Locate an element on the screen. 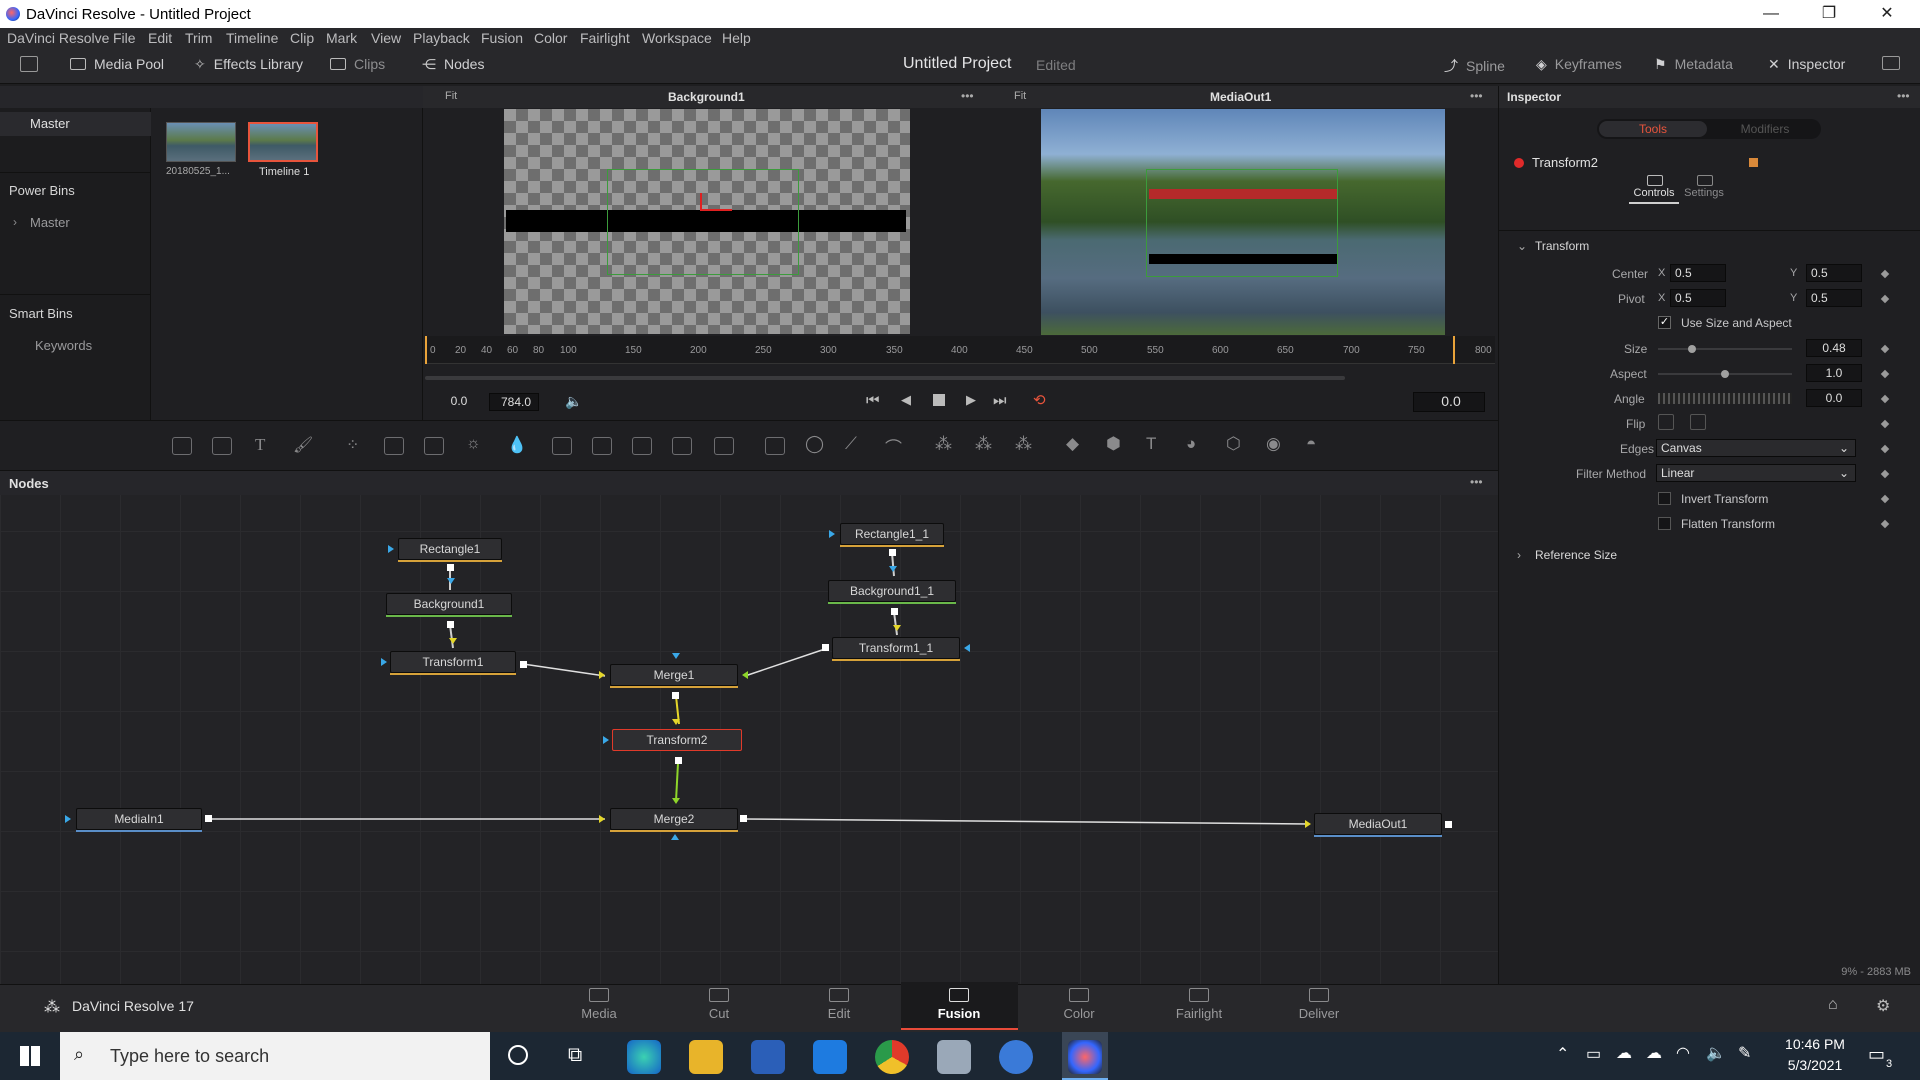 The width and height of the screenshot is (1920, 1080). loop-icon: ⟲ is located at coordinates (1039, 400).